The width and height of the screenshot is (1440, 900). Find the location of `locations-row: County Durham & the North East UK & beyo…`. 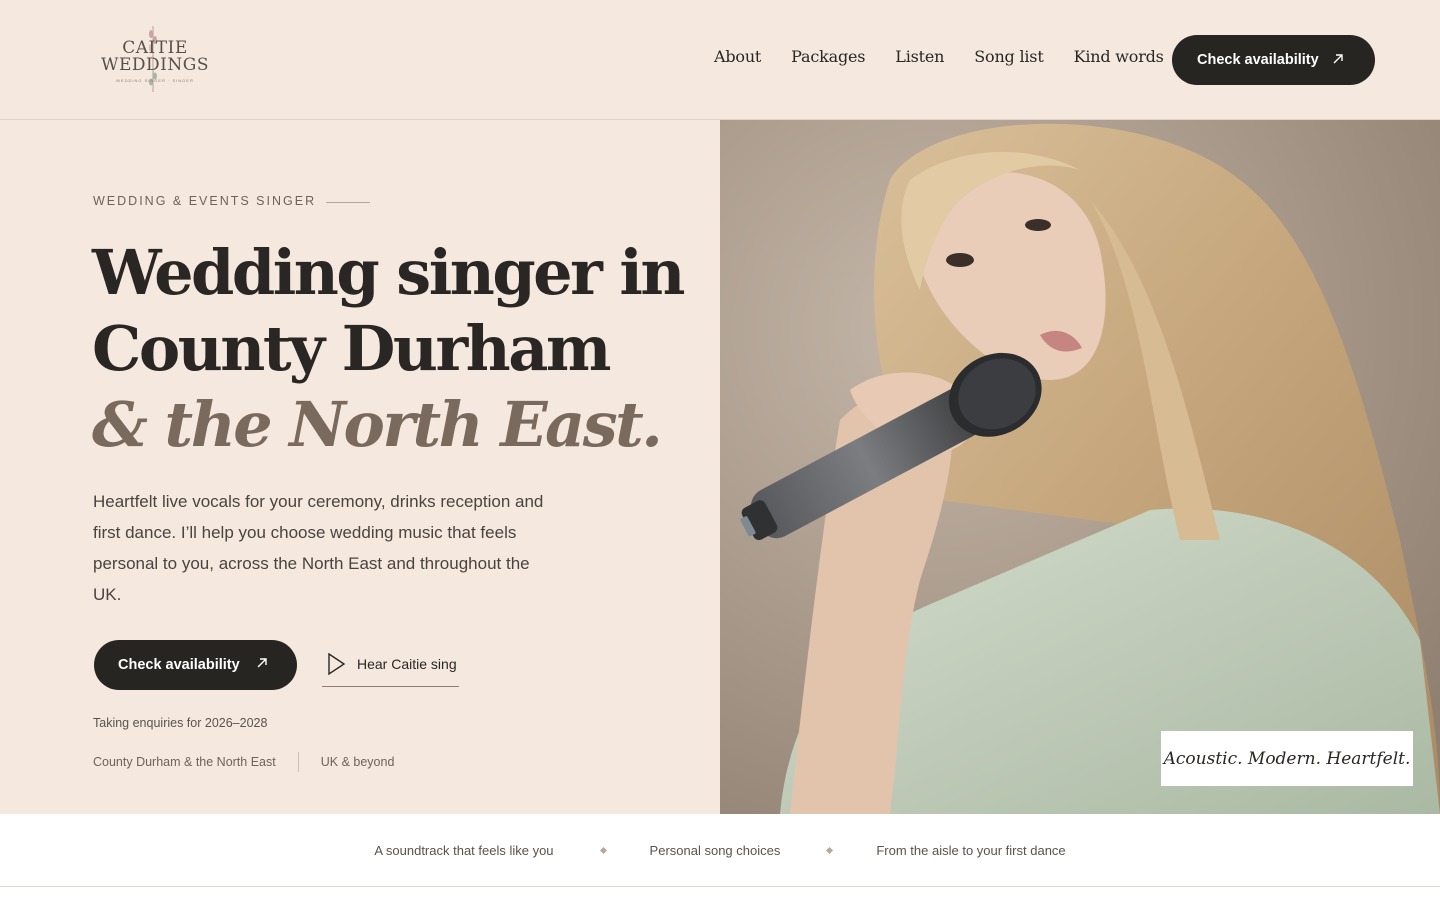

locations-row: County Durham & the North East UK & beyo… is located at coordinates (243, 762).